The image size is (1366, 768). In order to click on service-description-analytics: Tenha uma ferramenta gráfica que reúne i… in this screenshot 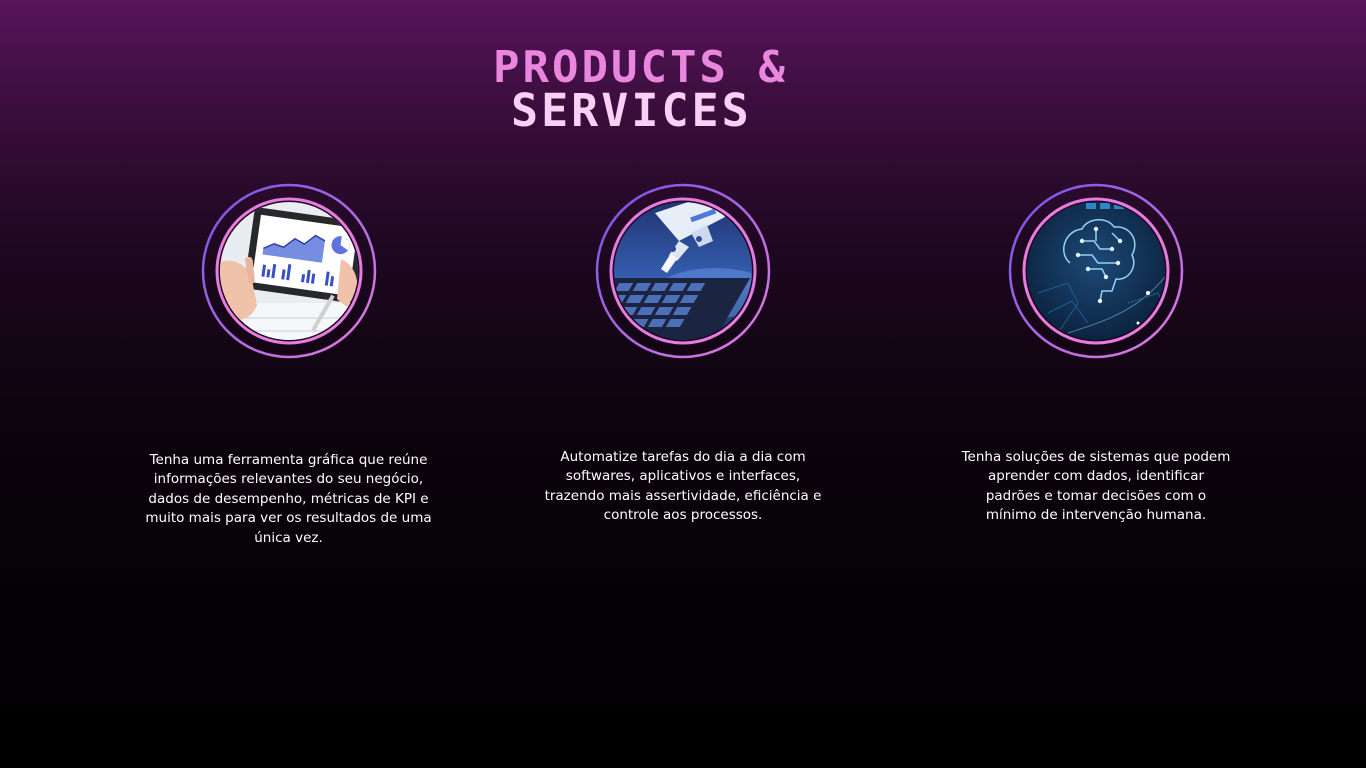, I will do `click(288, 499)`.